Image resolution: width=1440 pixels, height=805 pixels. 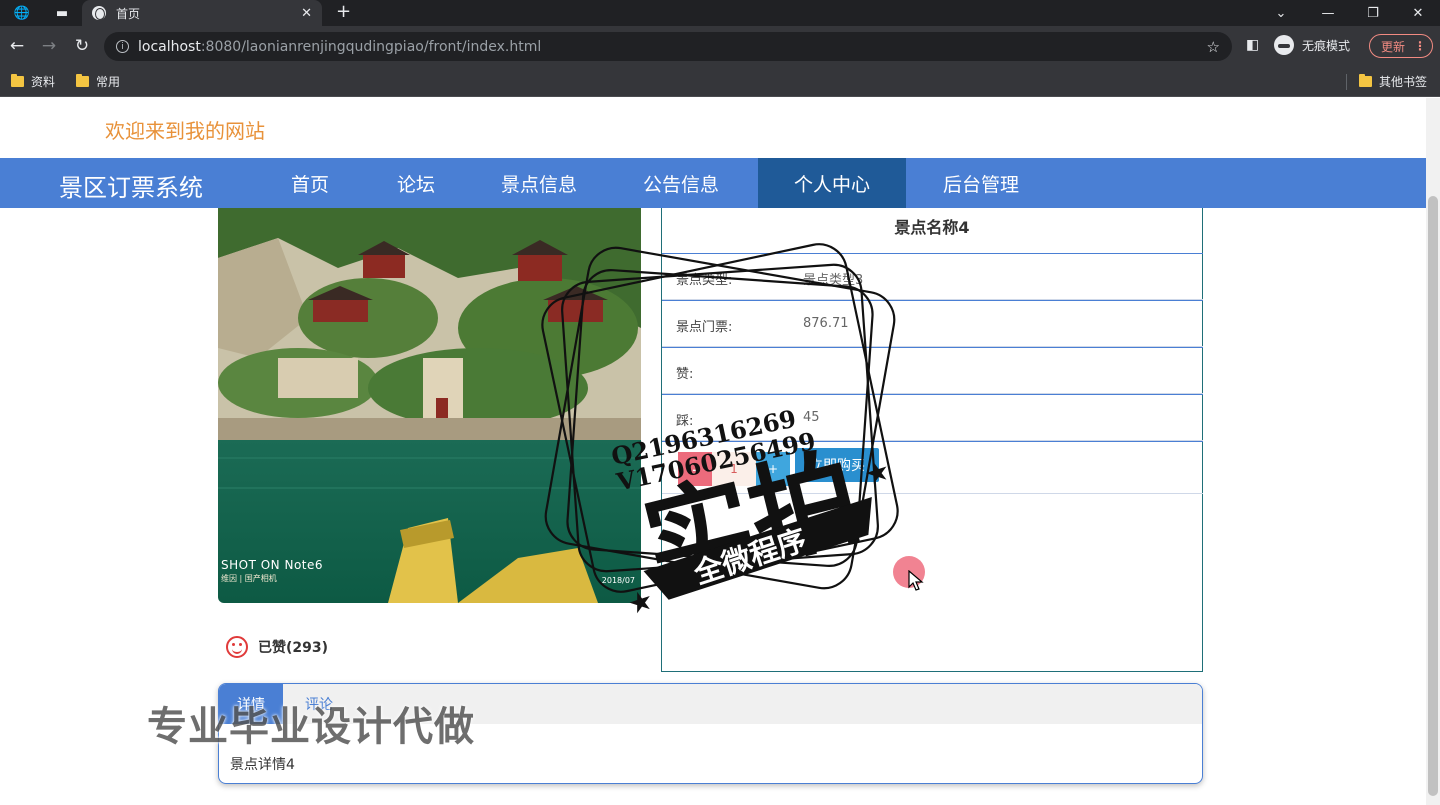 I want to click on detail-key: 景点门票:, so click(x=704, y=327).